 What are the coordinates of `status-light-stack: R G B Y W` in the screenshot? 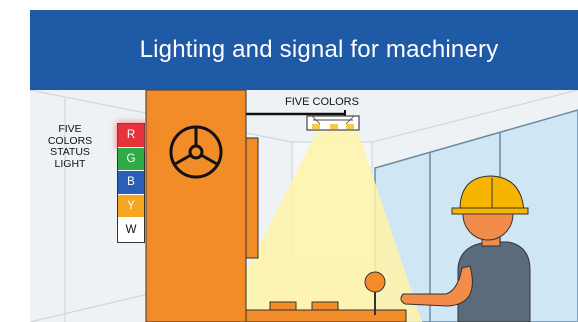 It's located at (131, 183).